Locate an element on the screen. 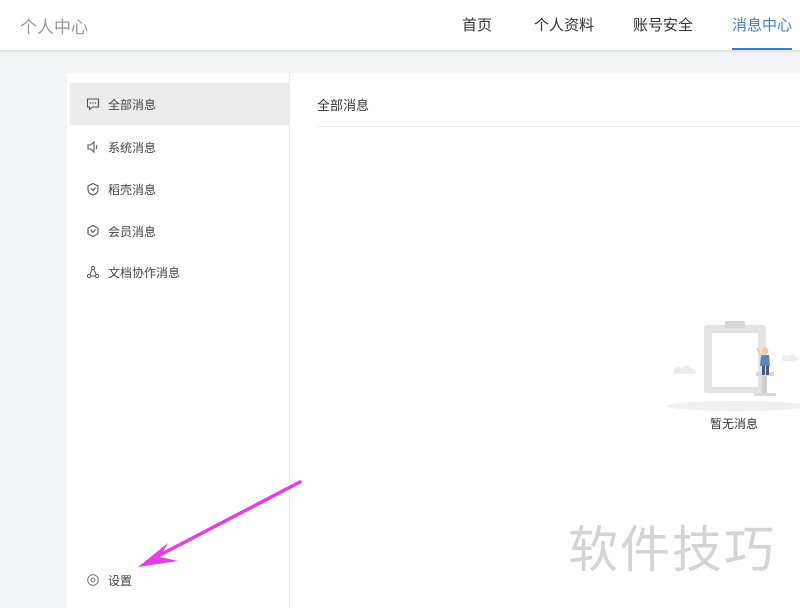  sidebar-item-member-messages: 会员消息 is located at coordinates (179, 231).